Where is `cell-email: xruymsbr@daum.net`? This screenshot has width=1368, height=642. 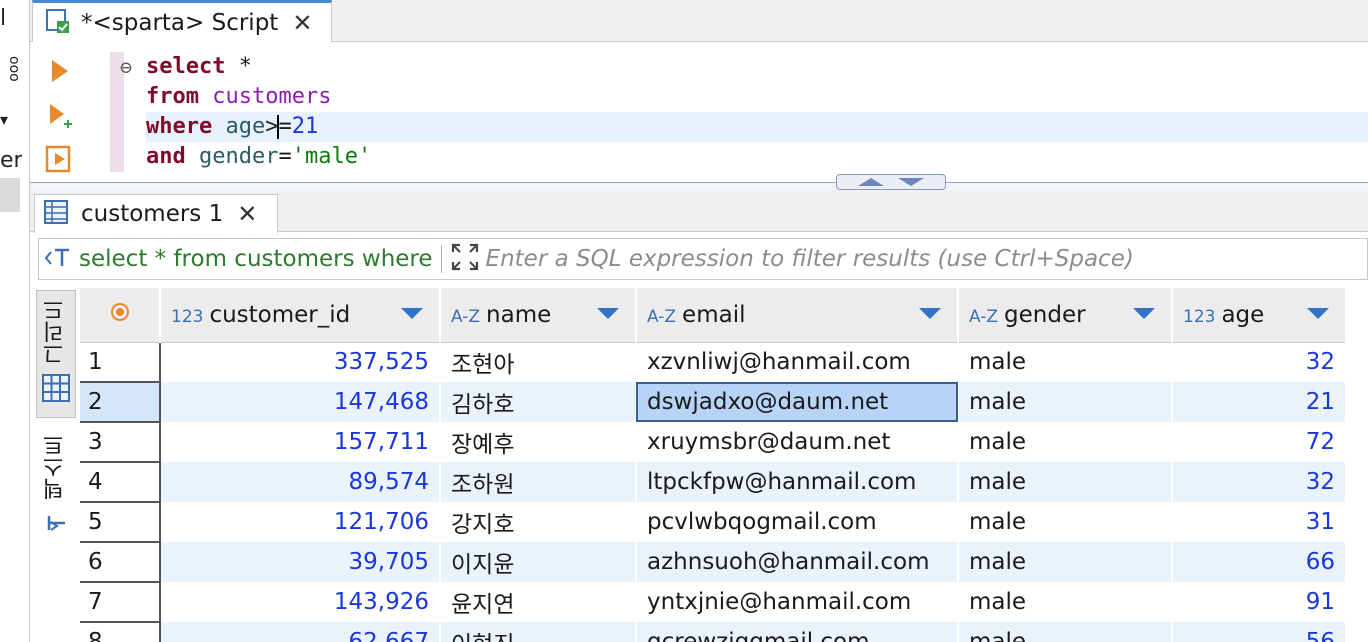 cell-email: xruymsbr@daum.net is located at coordinates (797, 442).